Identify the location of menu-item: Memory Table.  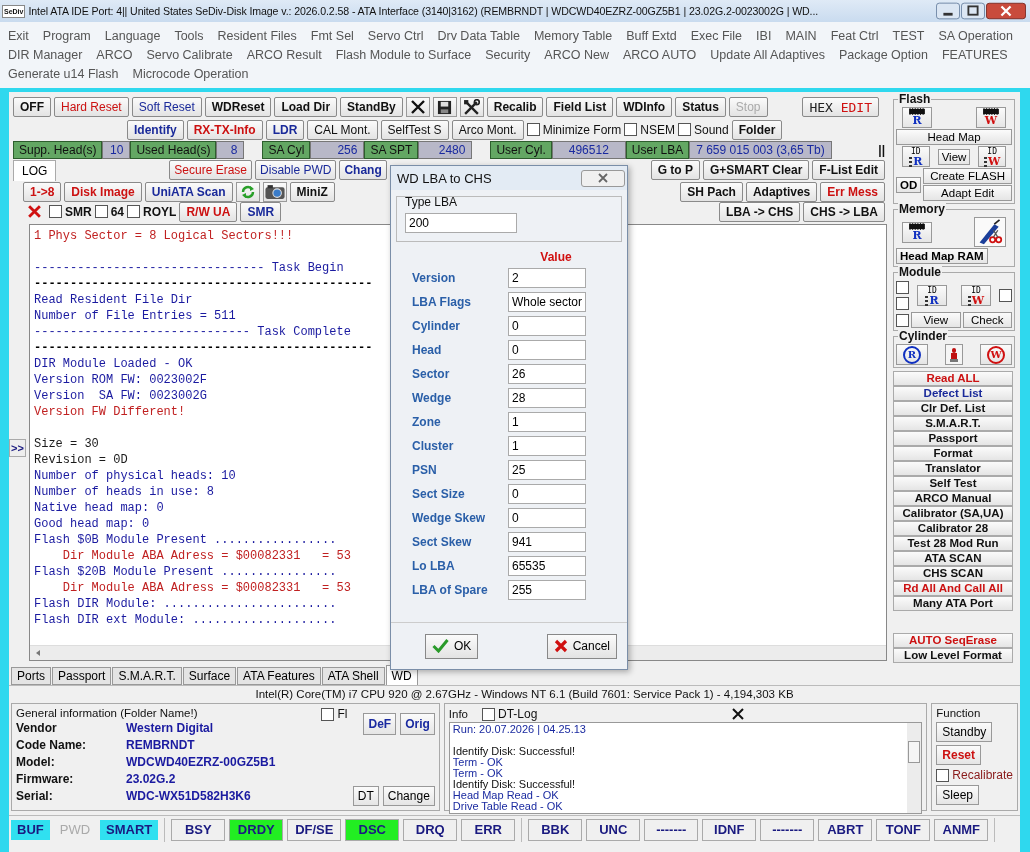
(573, 35).